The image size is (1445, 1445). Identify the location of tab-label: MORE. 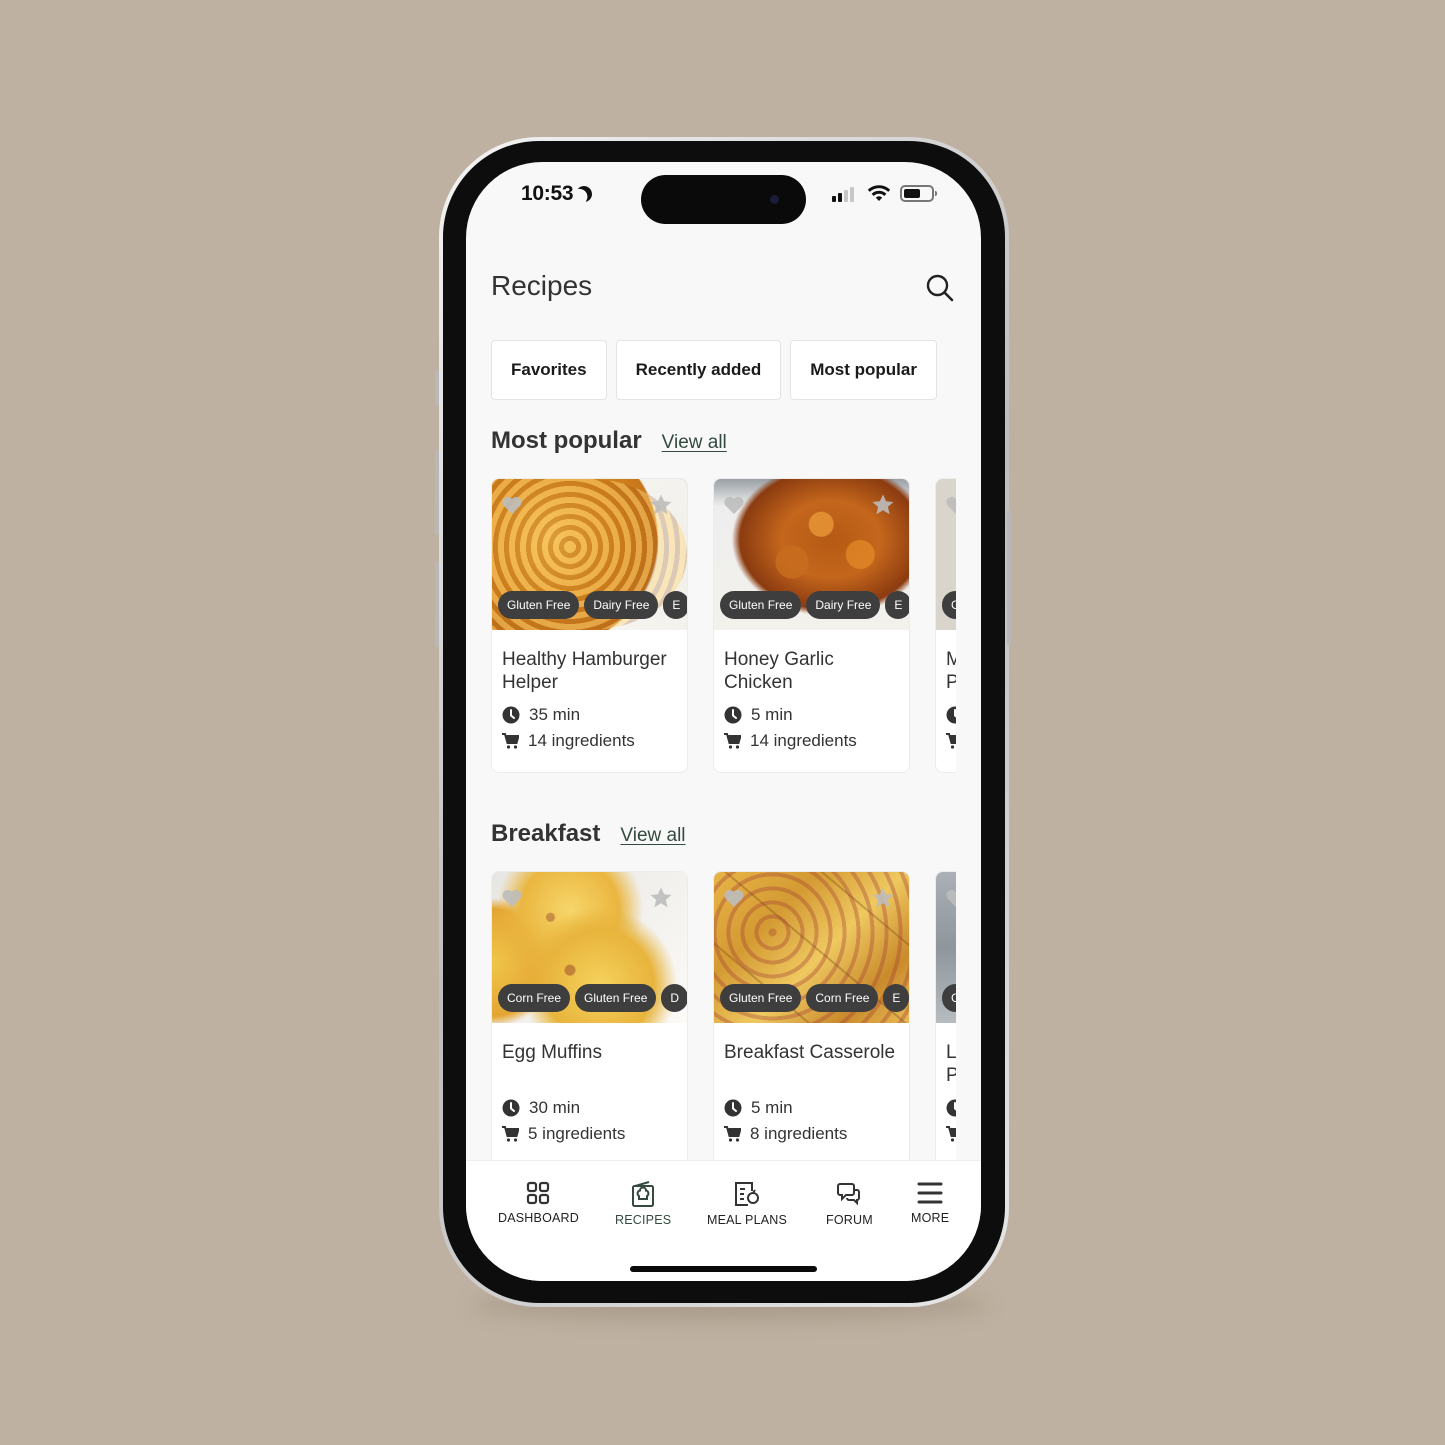
(930, 1218).